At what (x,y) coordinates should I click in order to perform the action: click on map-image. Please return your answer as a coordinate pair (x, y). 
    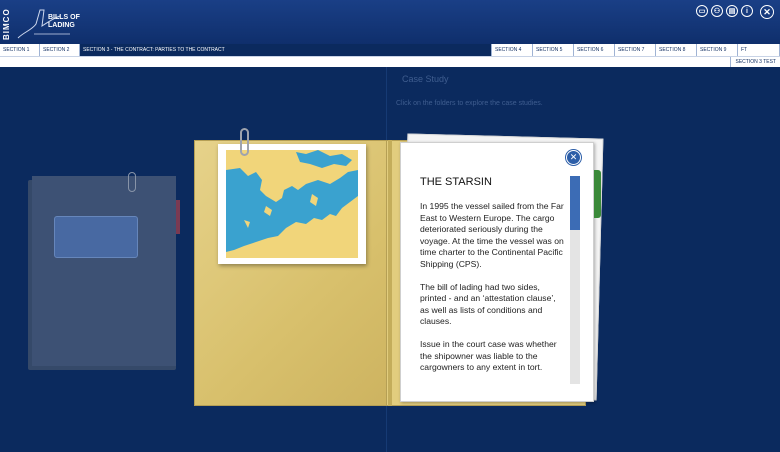
    Looking at the image, I should click on (292, 204).